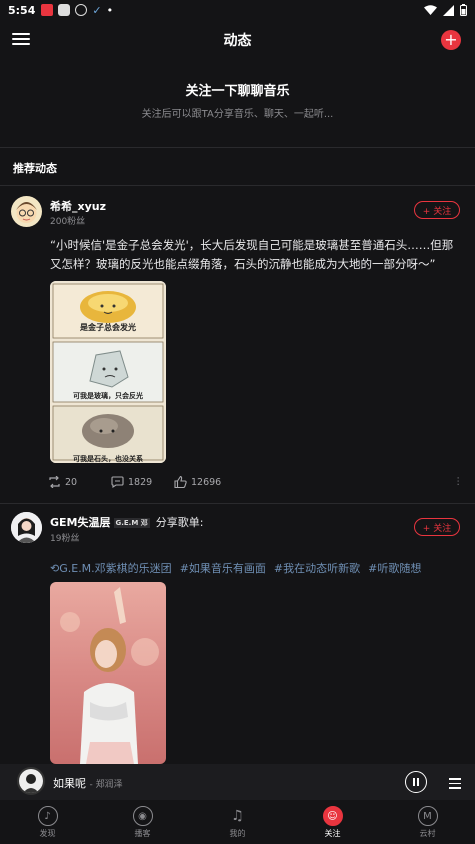  What do you see at coordinates (451, 40) in the screenshot?
I see `add-button: +` at bounding box center [451, 40].